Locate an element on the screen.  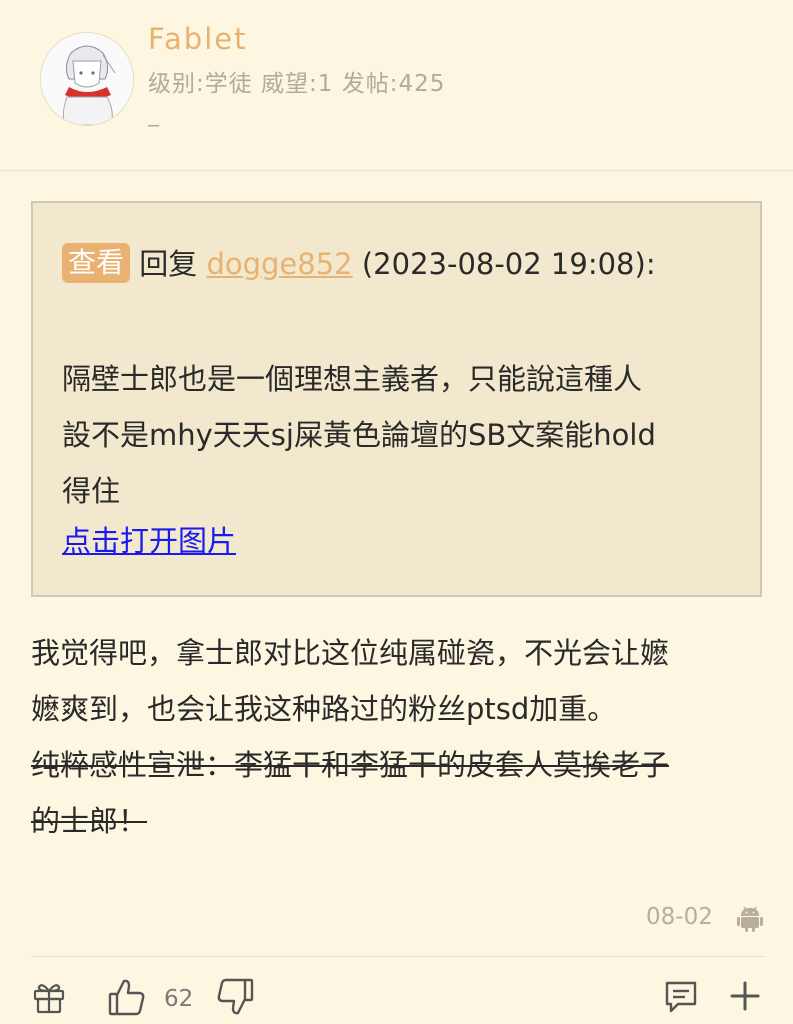
quote-line: 隔壁士郎也是一個理想主義者，只能說這種人 is located at coordinates (352, 379).